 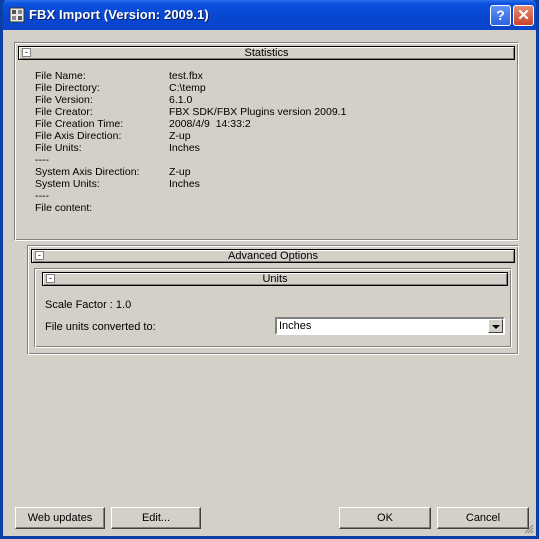 What do you see at coordinates (483, 518) in the screenshot?
I see `cancel-button: Cancel` at bounding box center [483, 518].